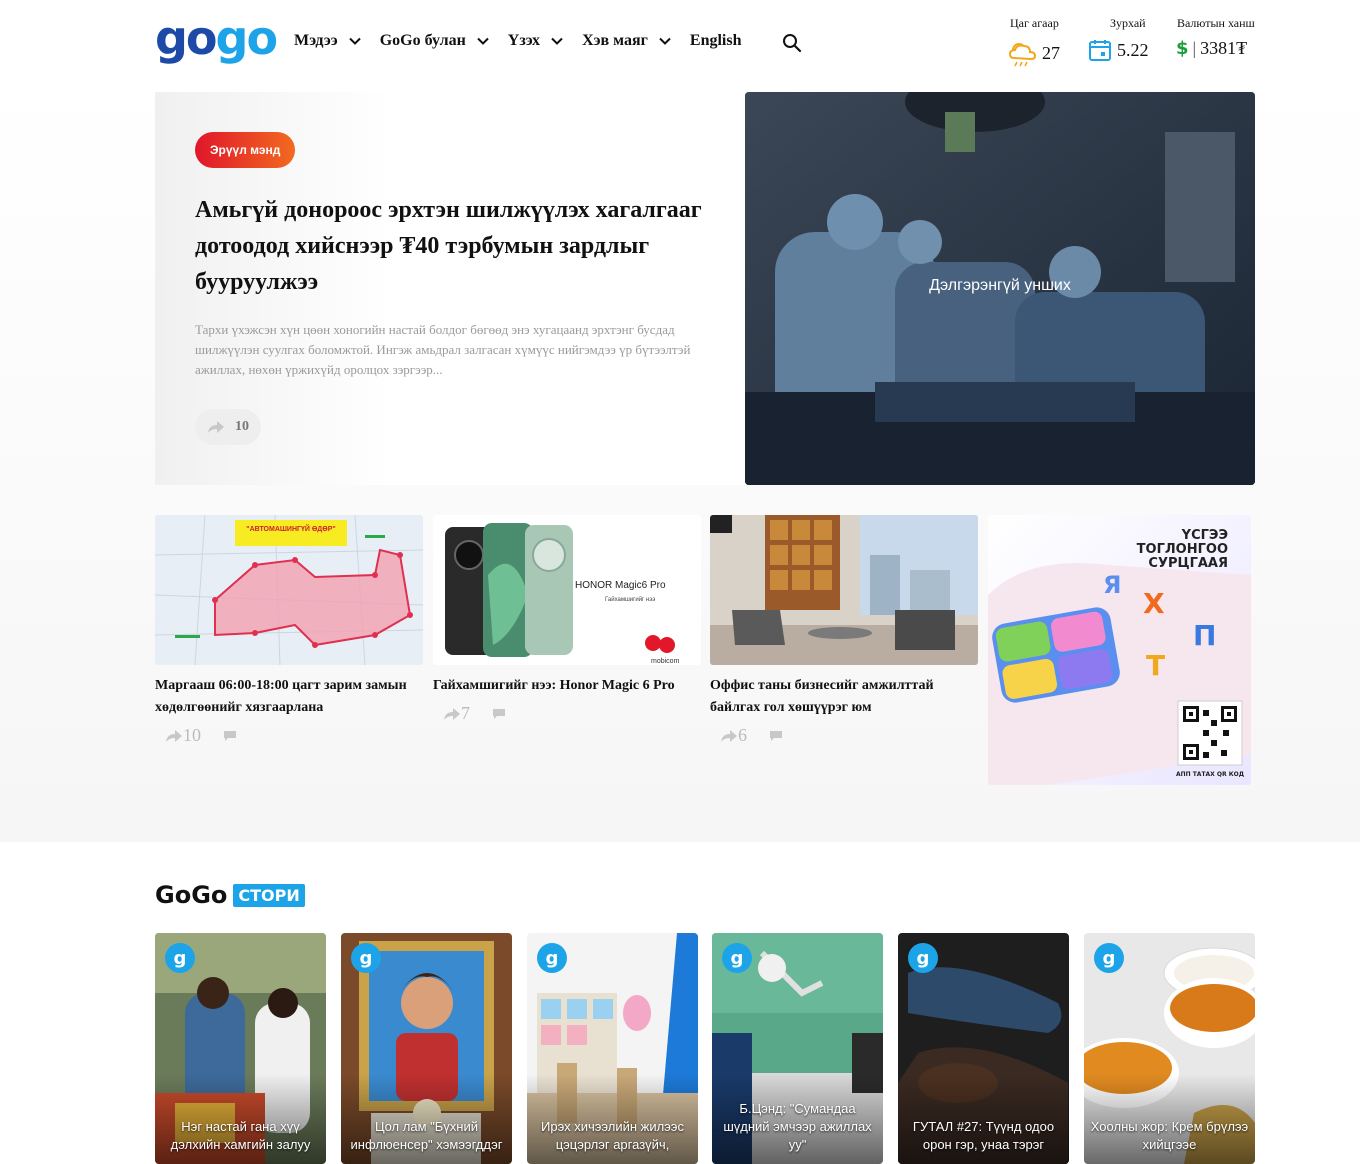 The height and width of the screenshot is (1164, 1360). Describe the element at coordinates (1155, 665) in the screenshot. I see `letter-t-icon: Т` at that location.